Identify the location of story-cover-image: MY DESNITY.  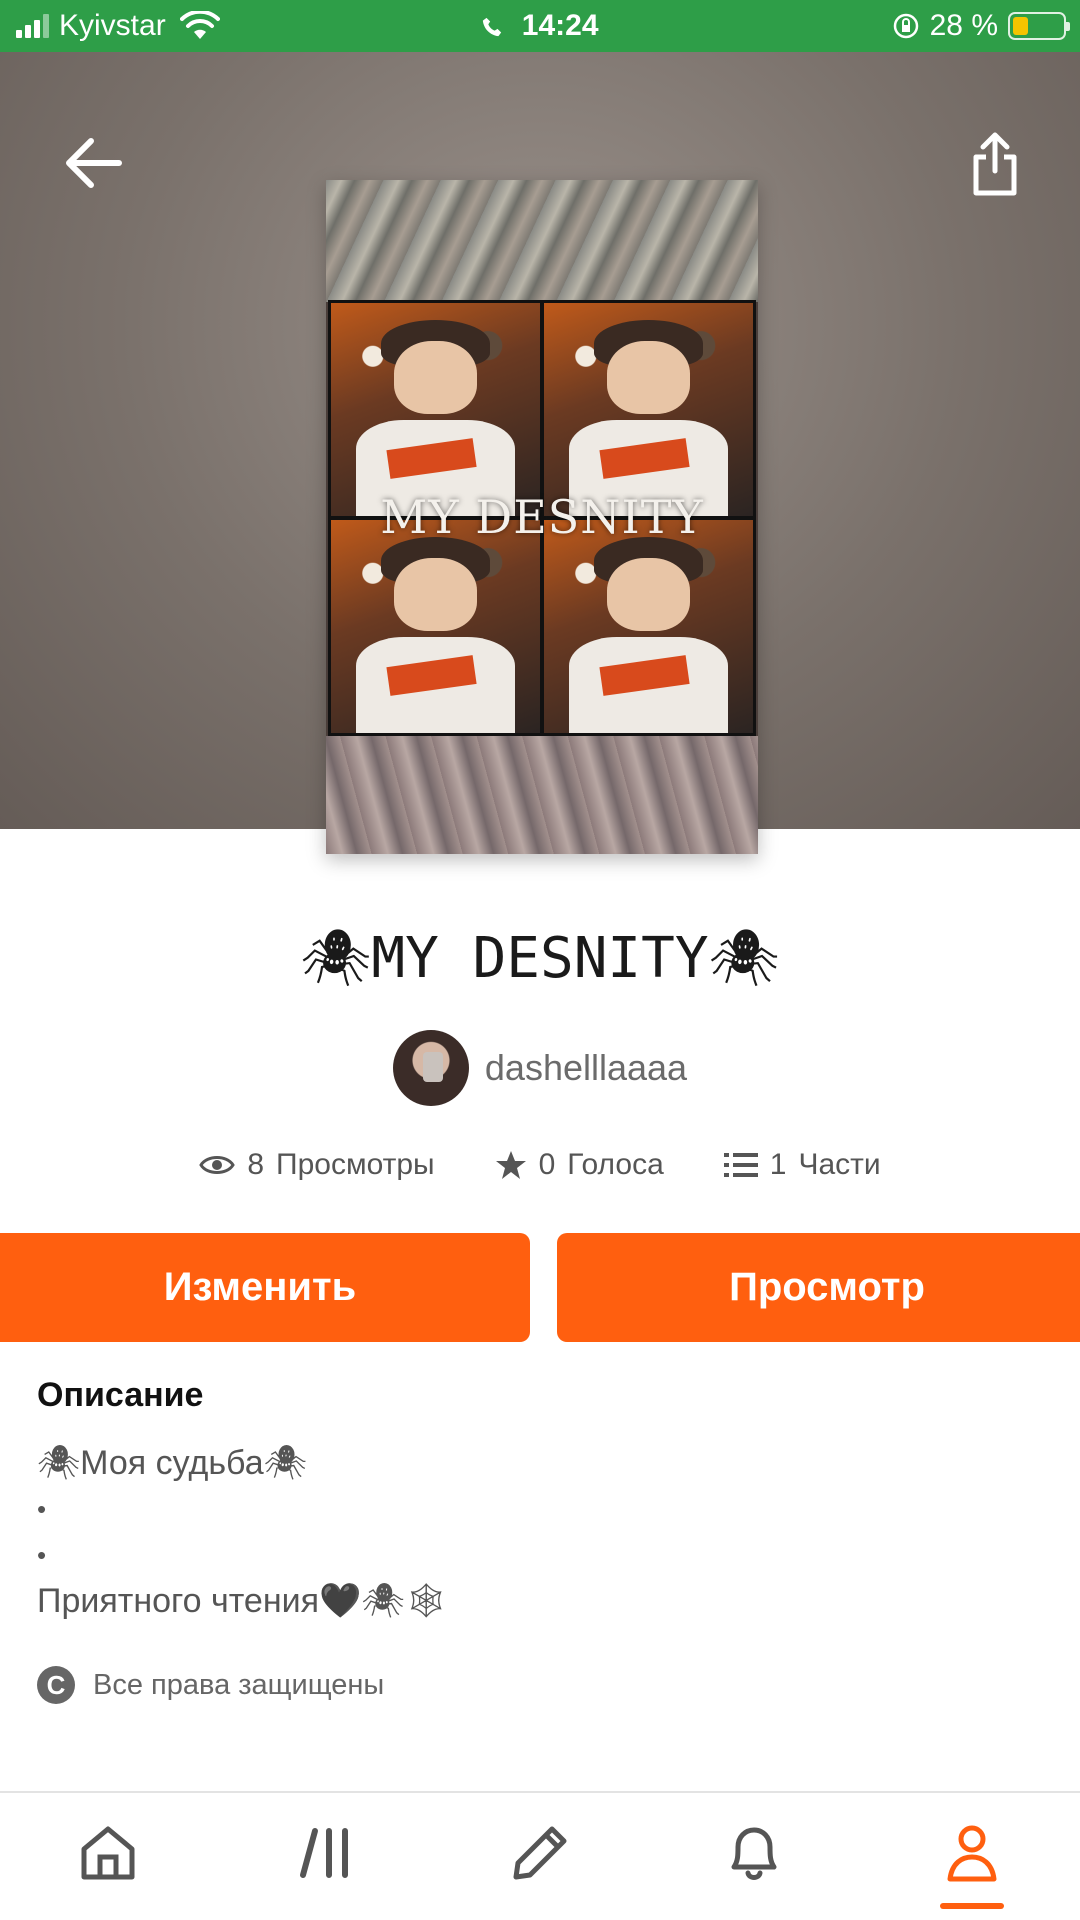
(542, 517).